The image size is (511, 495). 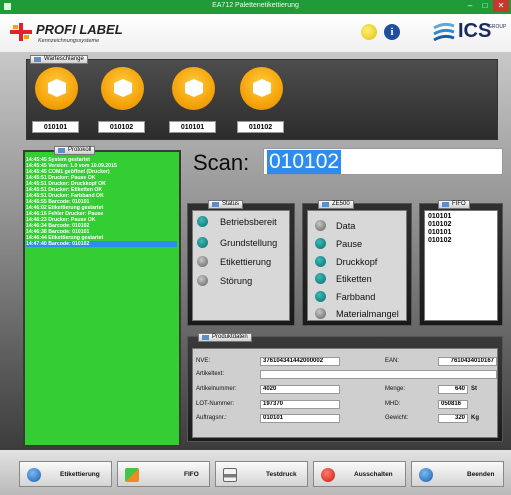 What do you see at coordinates (453, 404) in the screenshot?
I see `mhd-field: 050816` at bounding box center [453, 404].